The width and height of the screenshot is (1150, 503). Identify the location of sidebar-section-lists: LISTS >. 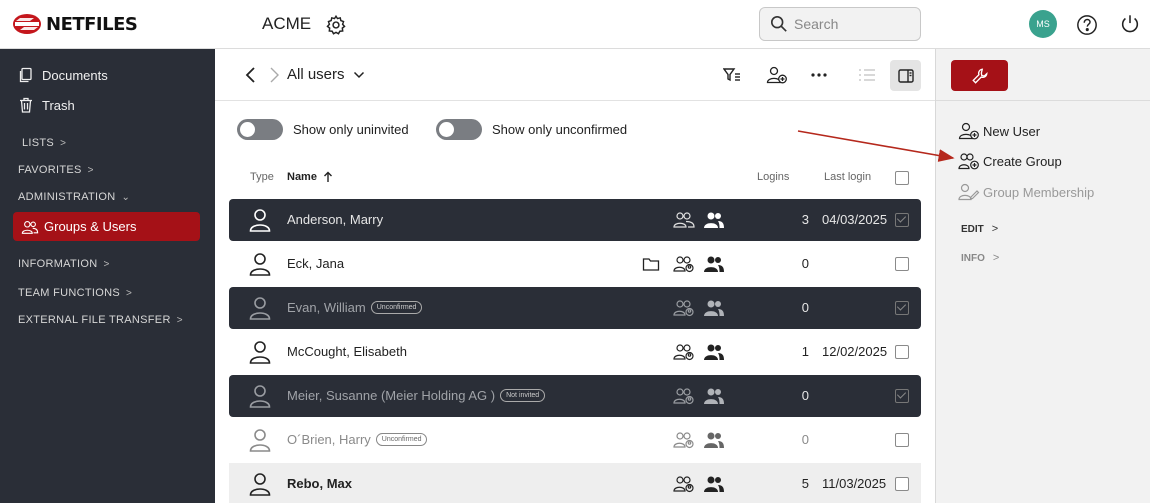
(44, 143).